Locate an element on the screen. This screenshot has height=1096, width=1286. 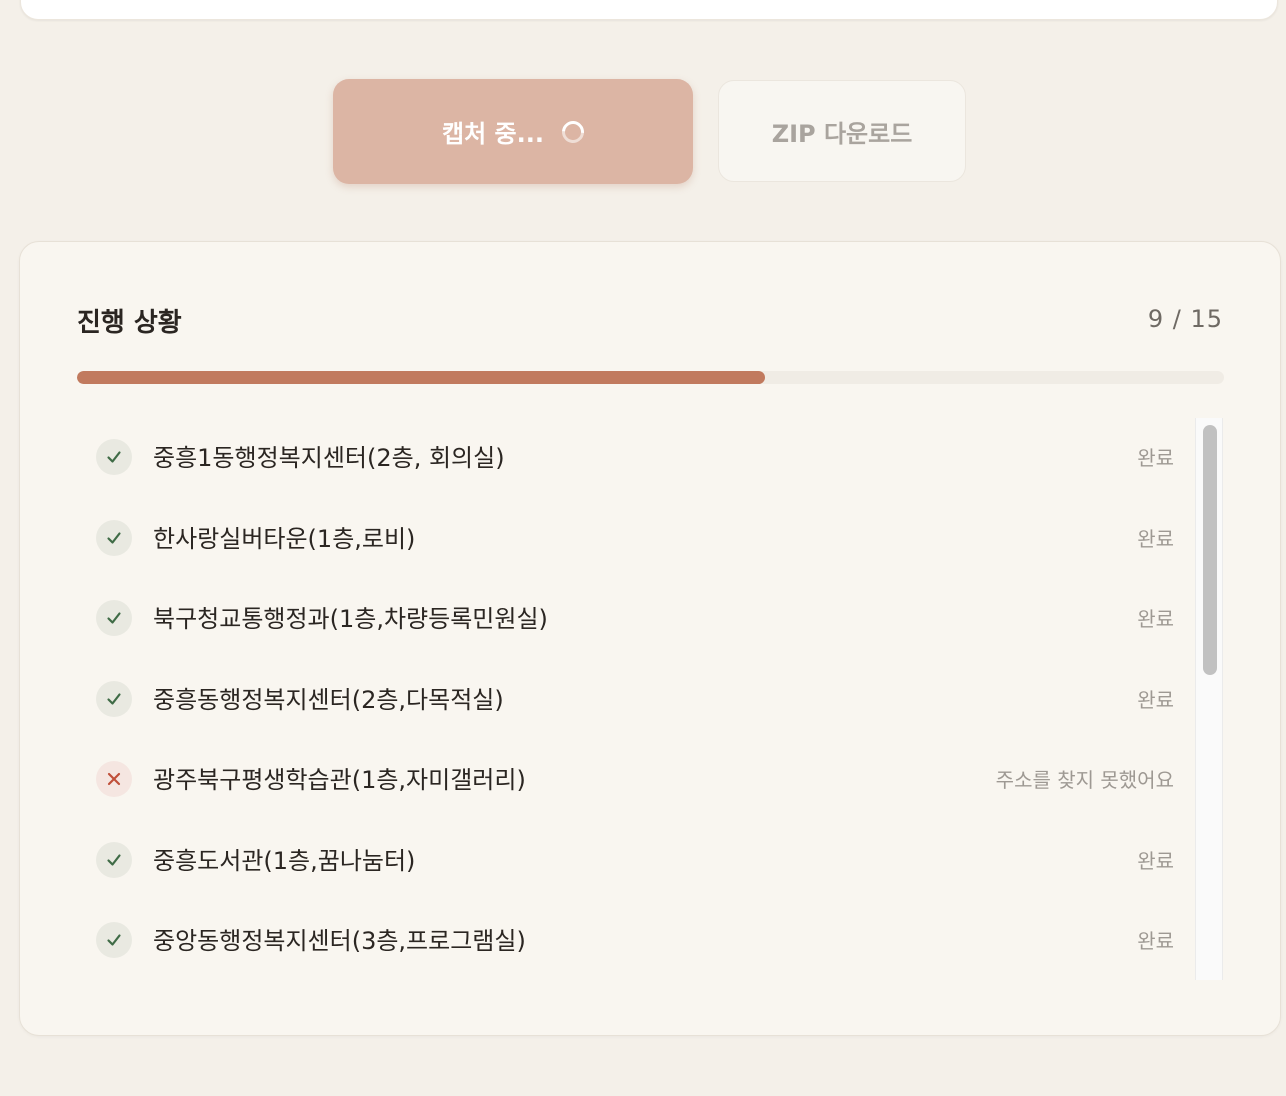
progress-count: 9 / 15 is located at coordinates (1185, 319).